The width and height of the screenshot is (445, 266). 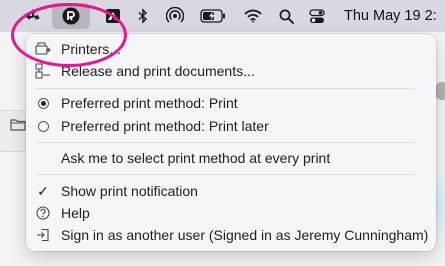 I want to click on help-icon, so click(x=43, y=213).